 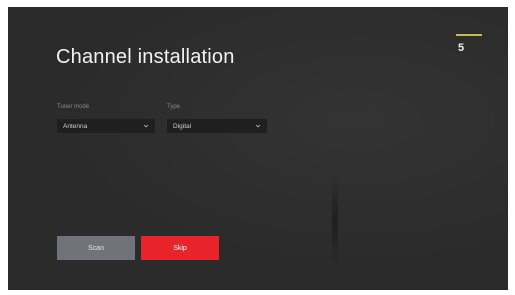 What do you see at coordinates (75, 126) in the screenshot?
I see `tuner-mode-value: Antenna` at bounding box center [75, 126].